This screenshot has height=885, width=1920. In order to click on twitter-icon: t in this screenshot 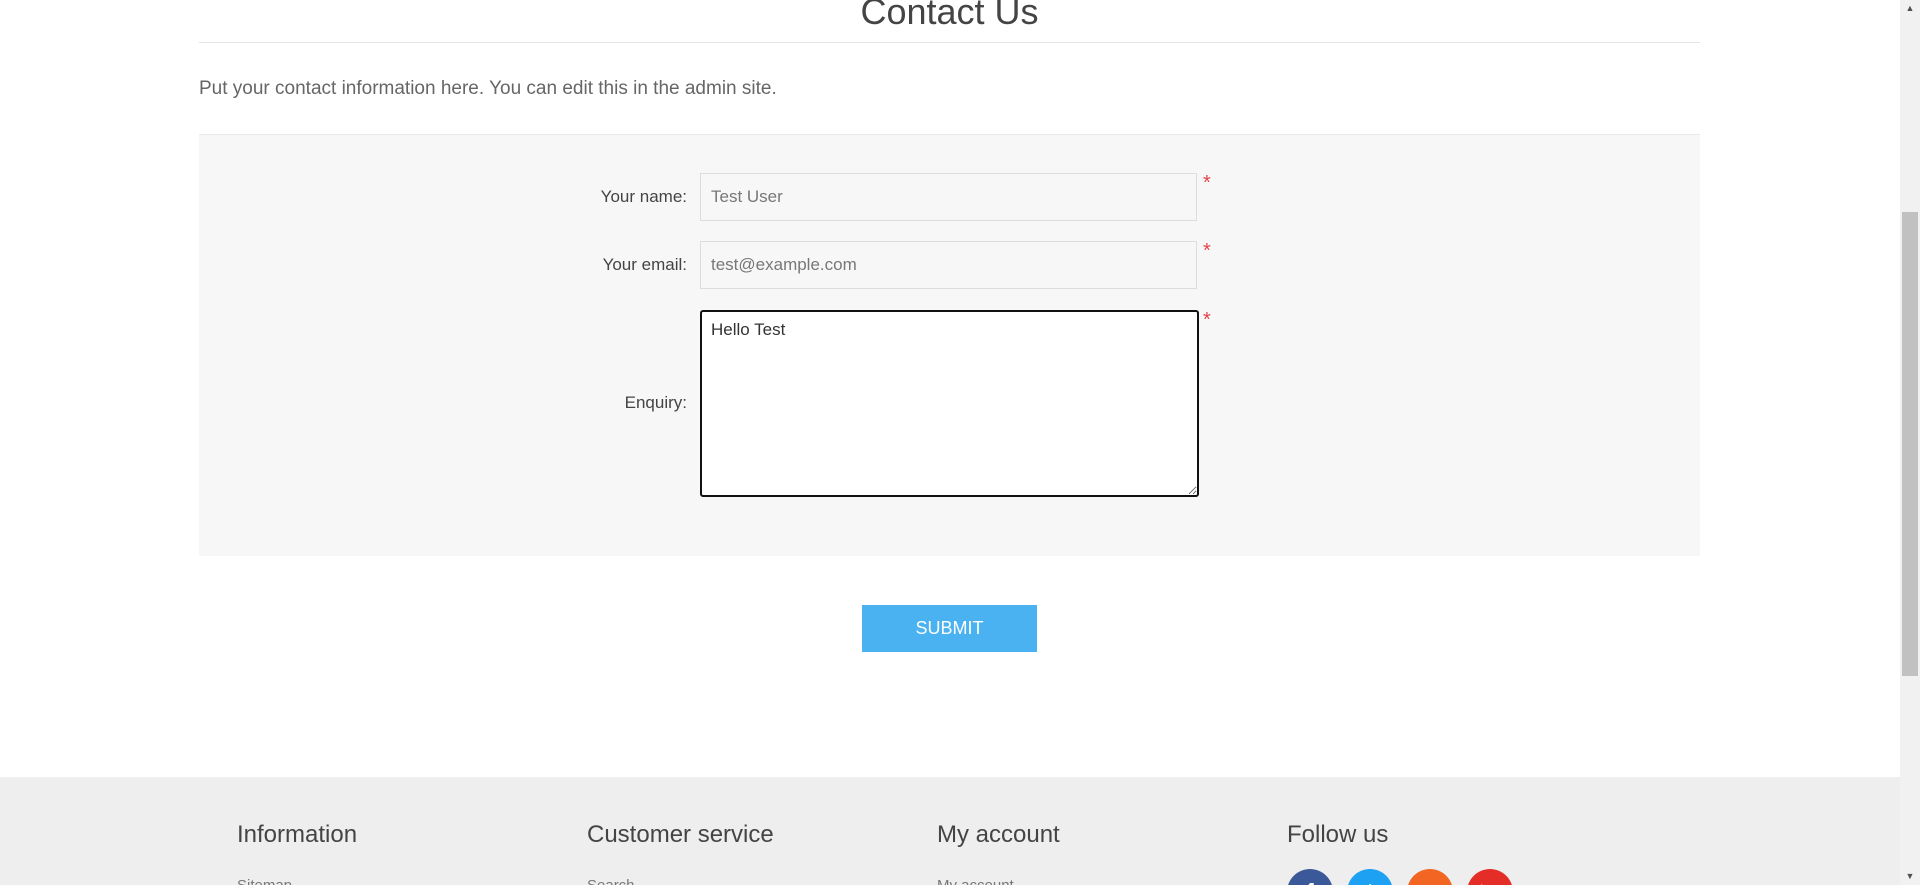, I will do `click(1370, 877)`.